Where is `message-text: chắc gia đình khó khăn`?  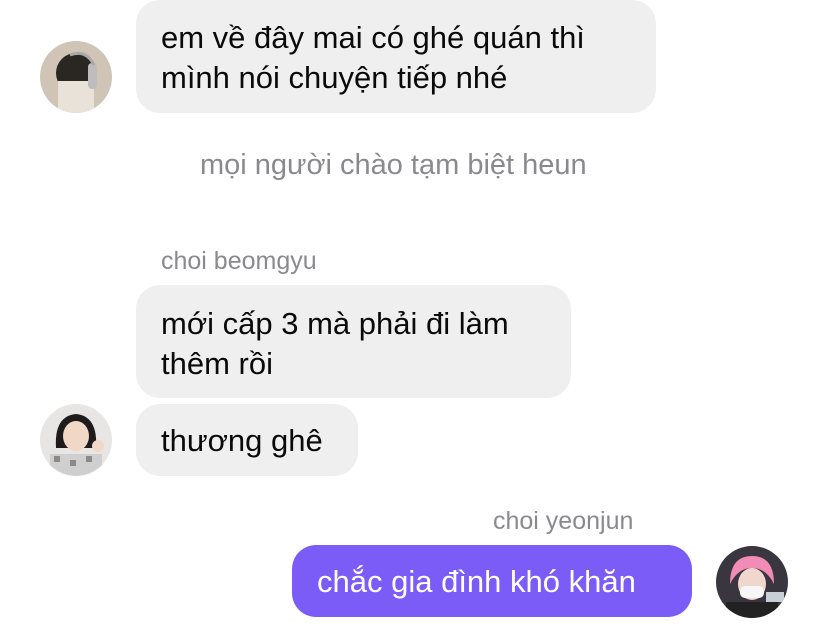
message-text: chắc gia đình khó khăn is located at coordinates (476, 581).